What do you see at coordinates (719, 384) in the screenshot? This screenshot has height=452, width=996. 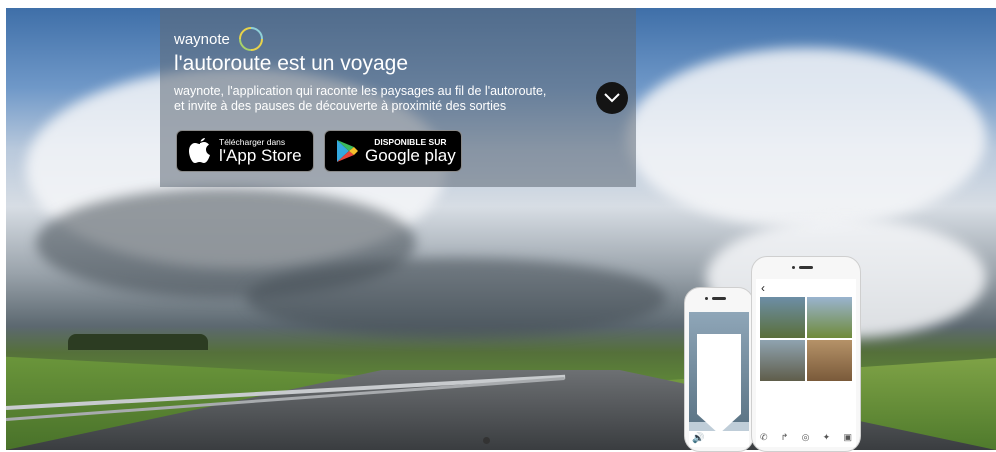 I see `story-card` at bounding box center [719, 384].